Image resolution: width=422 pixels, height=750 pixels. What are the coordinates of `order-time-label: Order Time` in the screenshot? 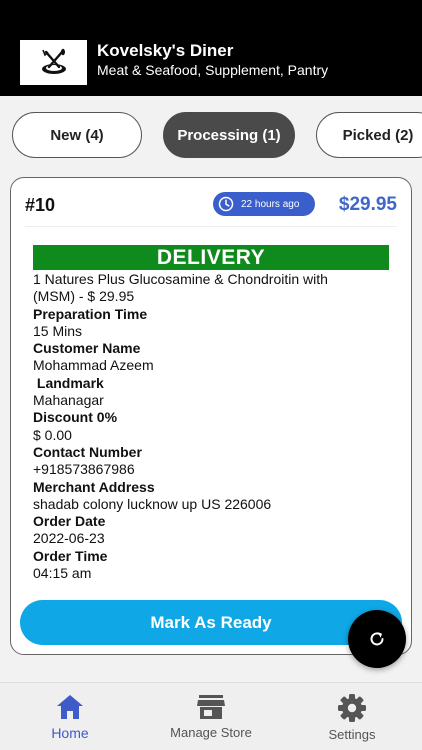 It's located at (70, 555).